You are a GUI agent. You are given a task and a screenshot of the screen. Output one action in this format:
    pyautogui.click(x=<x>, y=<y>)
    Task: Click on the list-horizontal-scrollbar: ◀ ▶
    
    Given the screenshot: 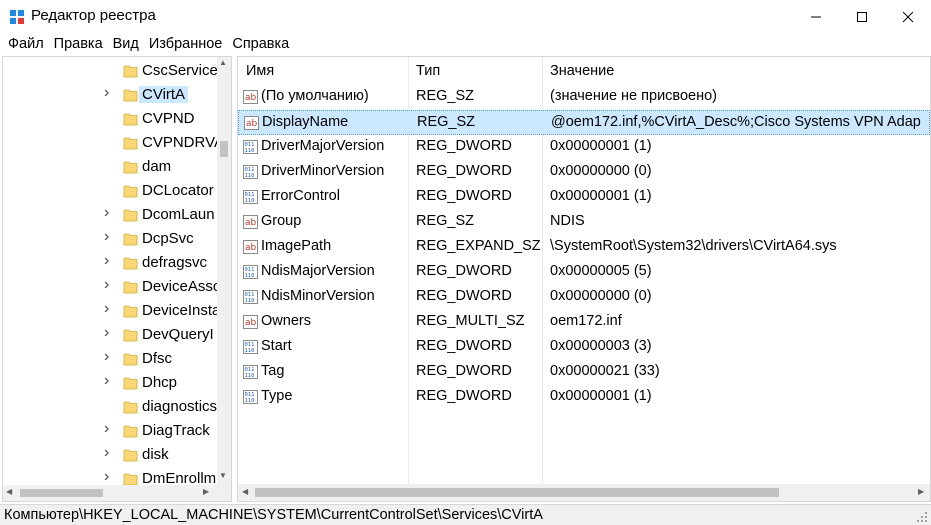 What is the action you would take?
    pyautogui.click(x=584, y=492)
    